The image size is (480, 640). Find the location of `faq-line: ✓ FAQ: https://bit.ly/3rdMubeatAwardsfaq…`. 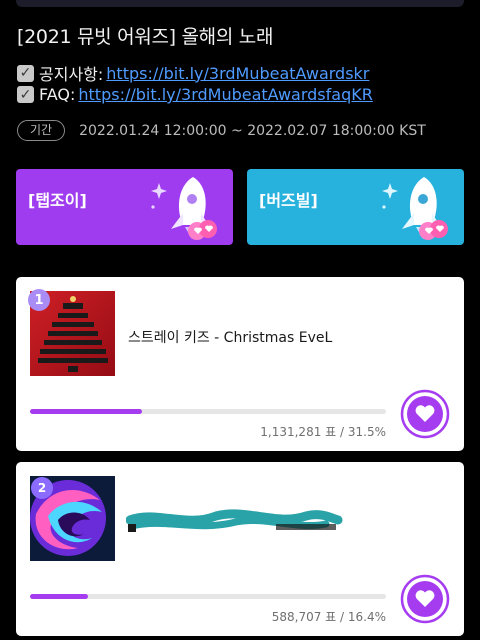

faq-line: ✓ FAQ: https://bit.ly/3rdMubeatAwardsfaq… is located at coordinates (241, 94).